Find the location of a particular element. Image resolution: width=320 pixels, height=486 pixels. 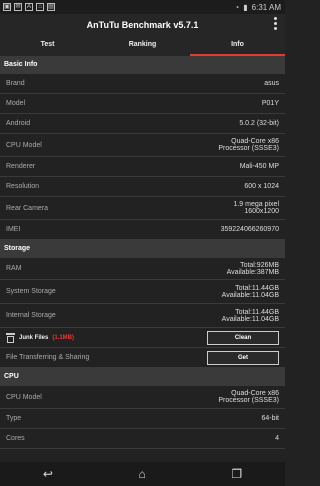

row-label: System Storage is located at coordinates (31, 291).